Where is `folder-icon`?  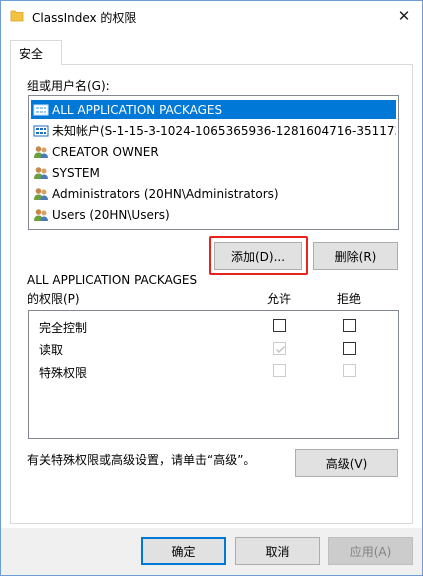 folder-icon is located at coordinates (17, 16).